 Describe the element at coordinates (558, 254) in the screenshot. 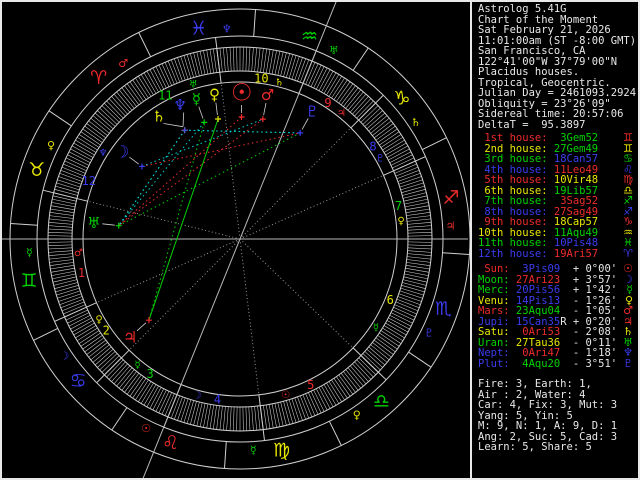

I see `house-row-12: 12th house: 19Ari57 ♈` at that location.